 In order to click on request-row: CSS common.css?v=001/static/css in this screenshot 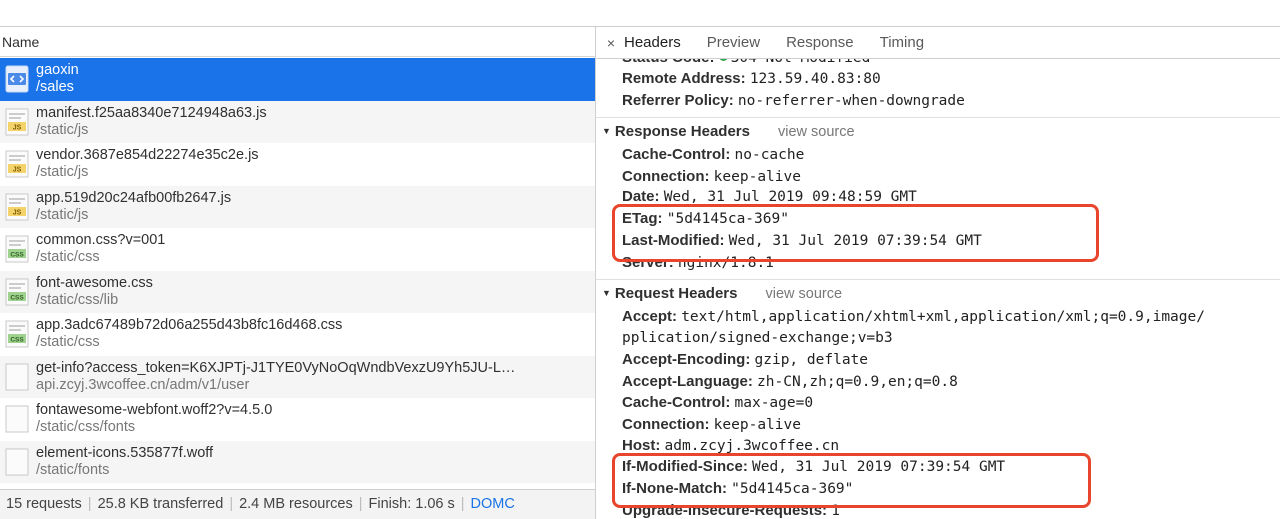, I will do `click(297, 249)`.